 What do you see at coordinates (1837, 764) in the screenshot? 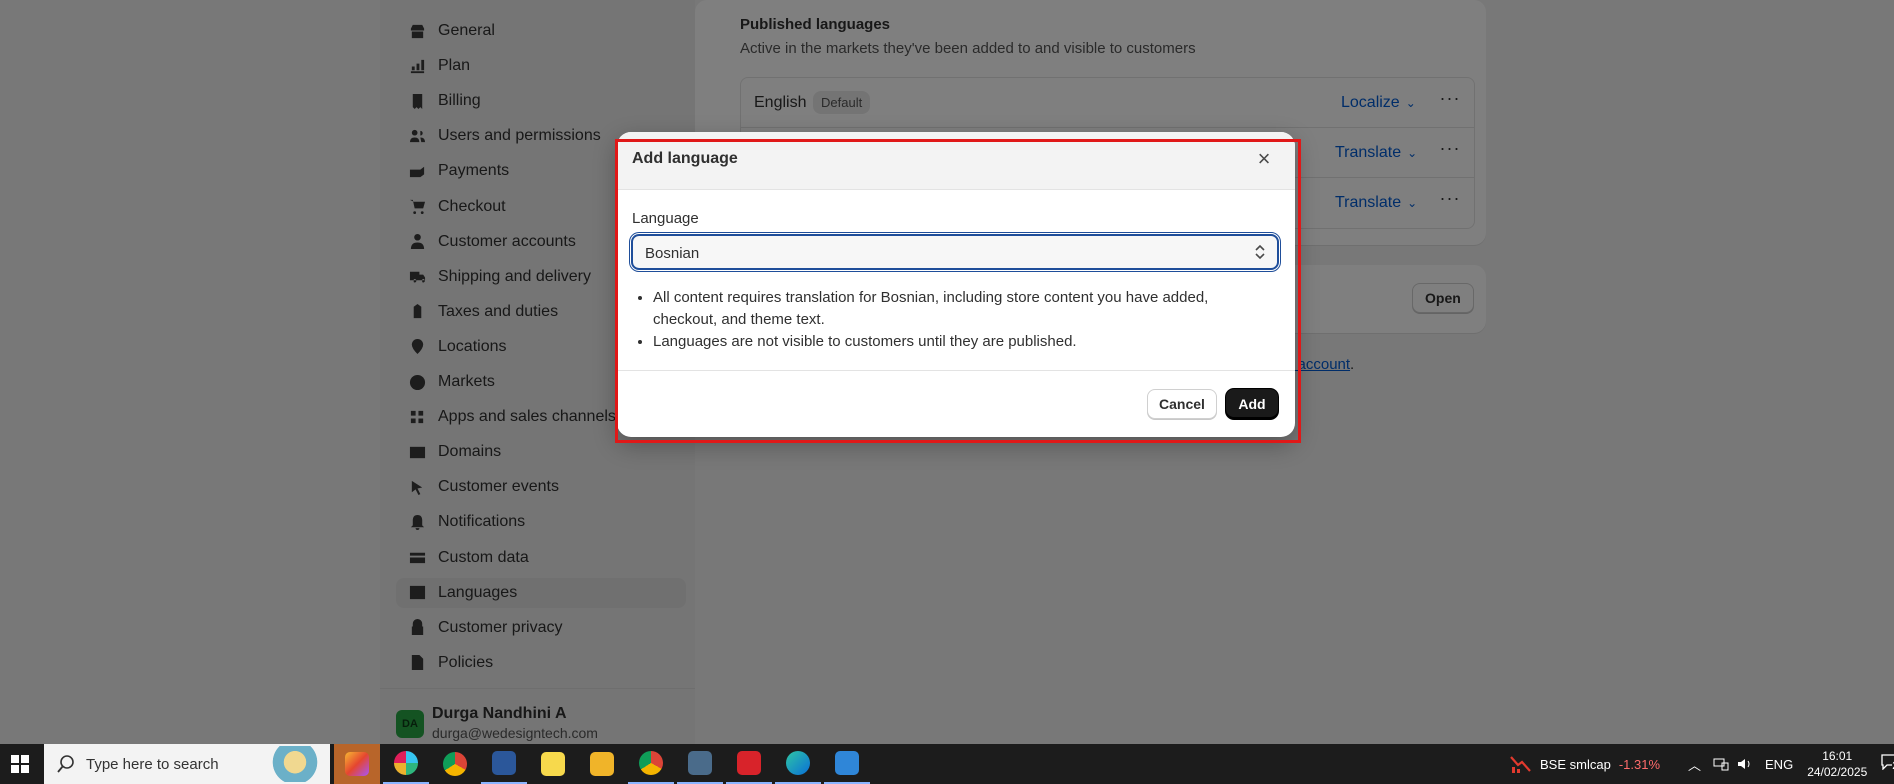
I see `clock: 16:01 24/02/2025` at bounding box center [1837, 764].